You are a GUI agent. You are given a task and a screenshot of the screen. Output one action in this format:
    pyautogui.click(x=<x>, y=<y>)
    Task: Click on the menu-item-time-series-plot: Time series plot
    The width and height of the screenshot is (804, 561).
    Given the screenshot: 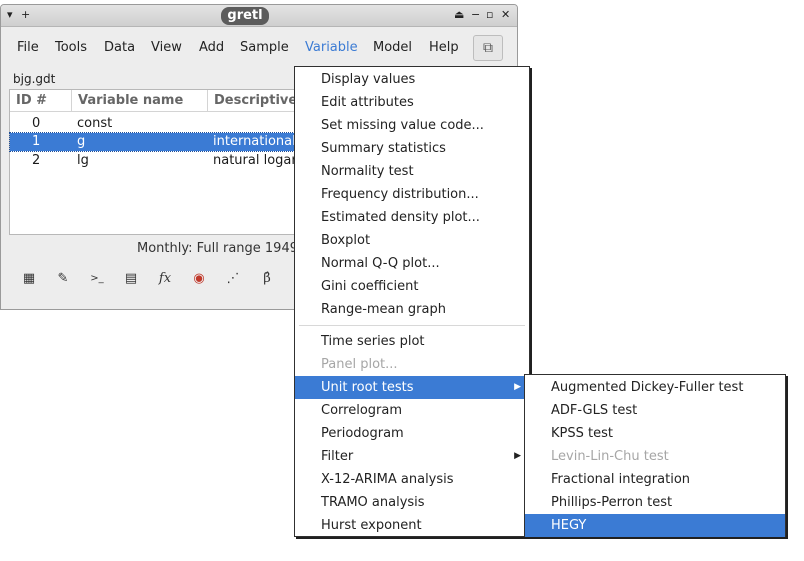 What is the action you would take?
    pyautogui.click(x=412, y=341)
    